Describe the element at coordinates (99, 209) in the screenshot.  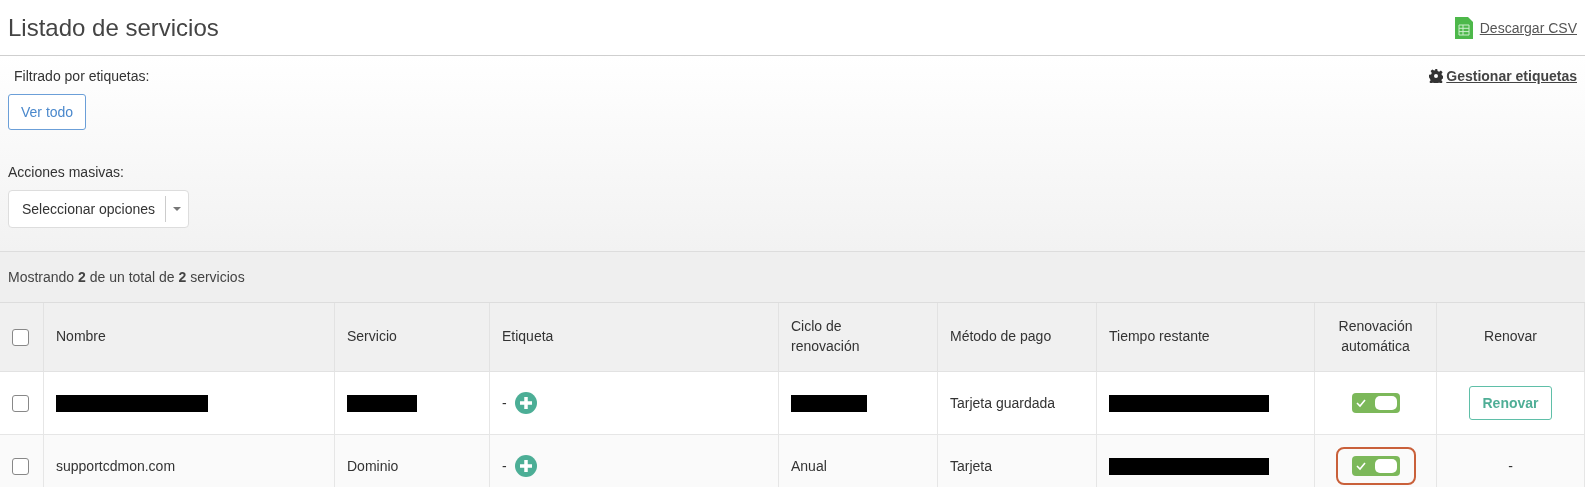
I see `bulk-actions-select: Seleccionar opciones` at that location.